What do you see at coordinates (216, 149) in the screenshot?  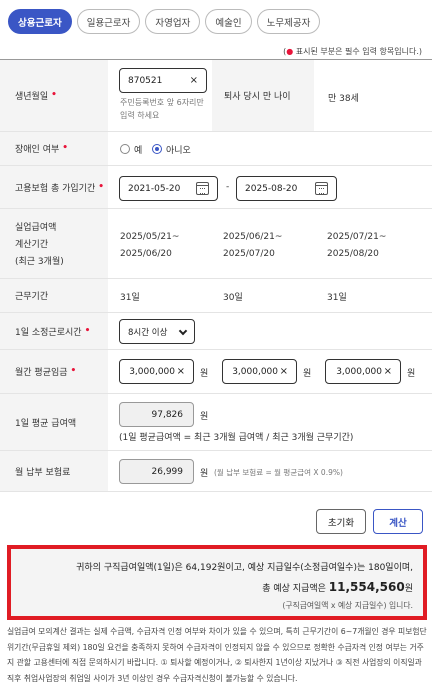 I see `disability-row: 장애인 여부 • 예 아니오` at bounding box center [216, 149].